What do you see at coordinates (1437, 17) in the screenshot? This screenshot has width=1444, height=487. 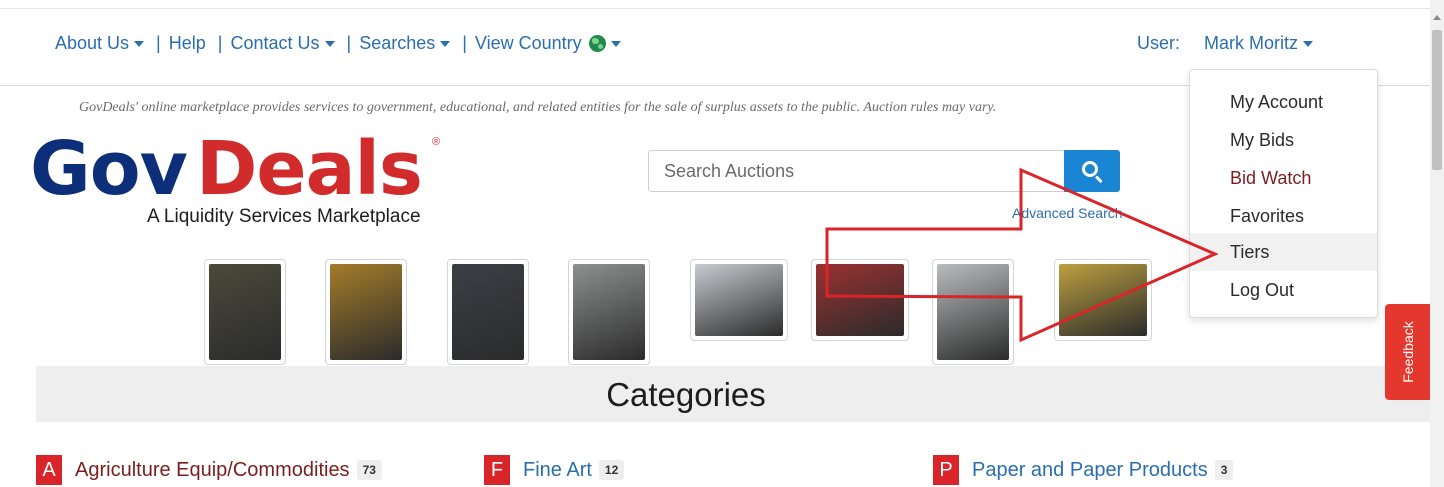 I see `scroll-up-icon` at bounding box center [1437, 17].